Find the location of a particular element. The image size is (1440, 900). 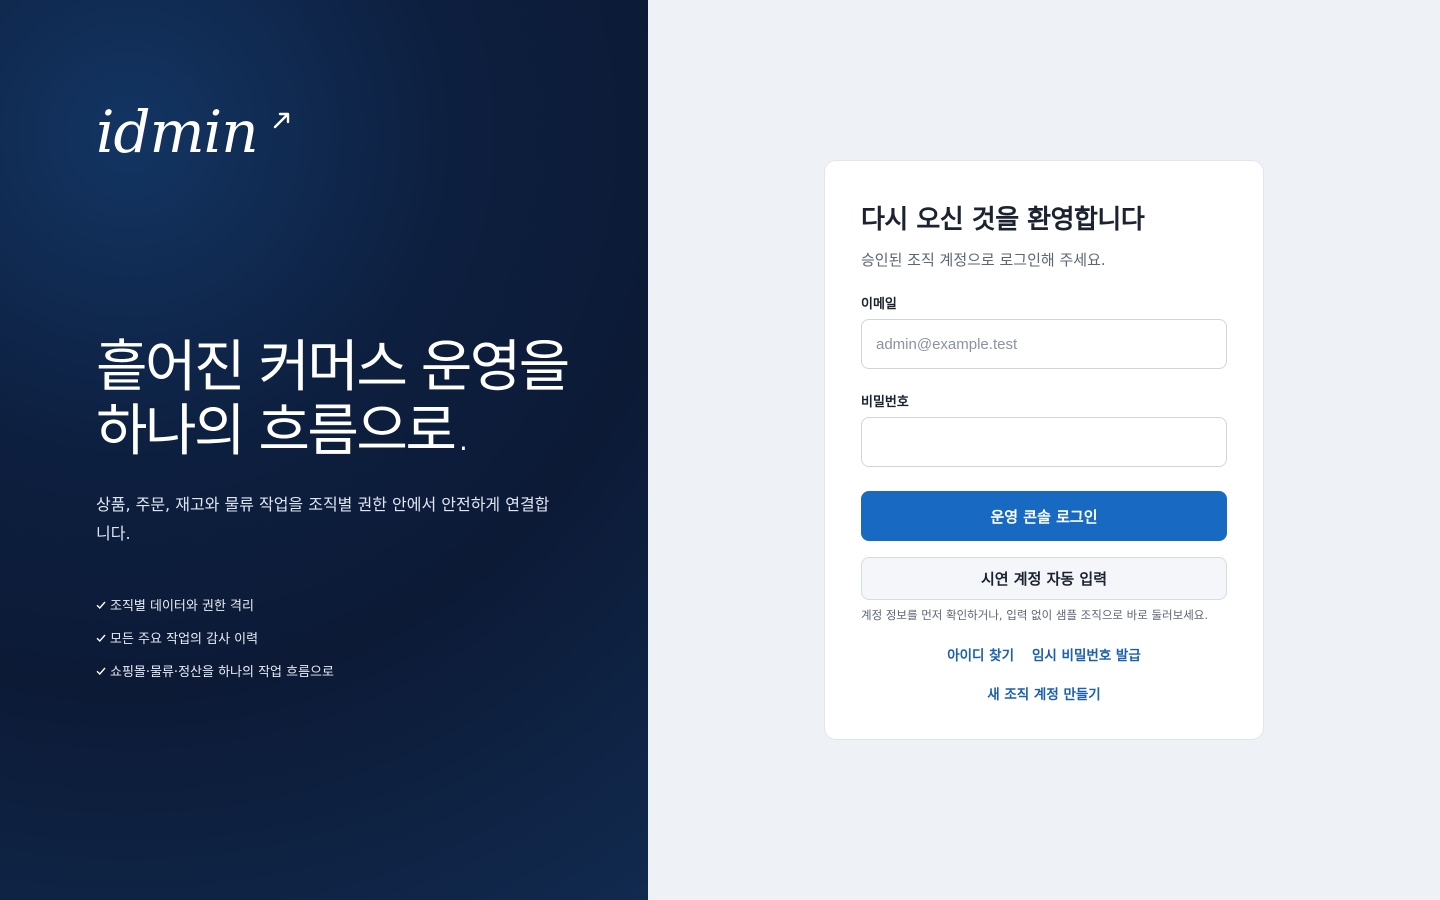

create-account-row: 새 조직 계정 만들기 is located at coordinates (1044, 693).